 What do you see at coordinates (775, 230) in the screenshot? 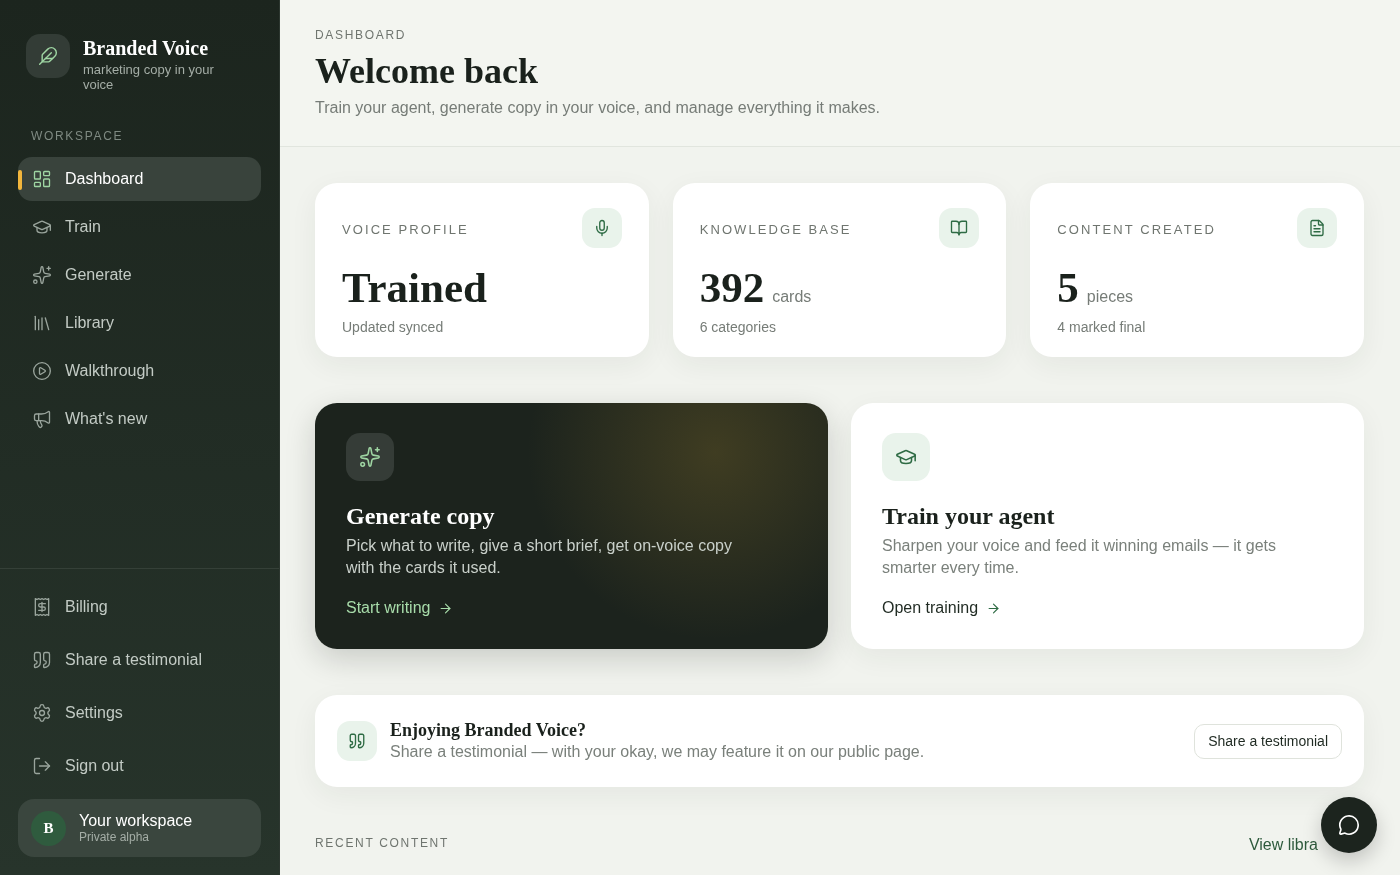
I see `stat-label: KNOWLEDGE BASE` at bounding box center [775, 230].